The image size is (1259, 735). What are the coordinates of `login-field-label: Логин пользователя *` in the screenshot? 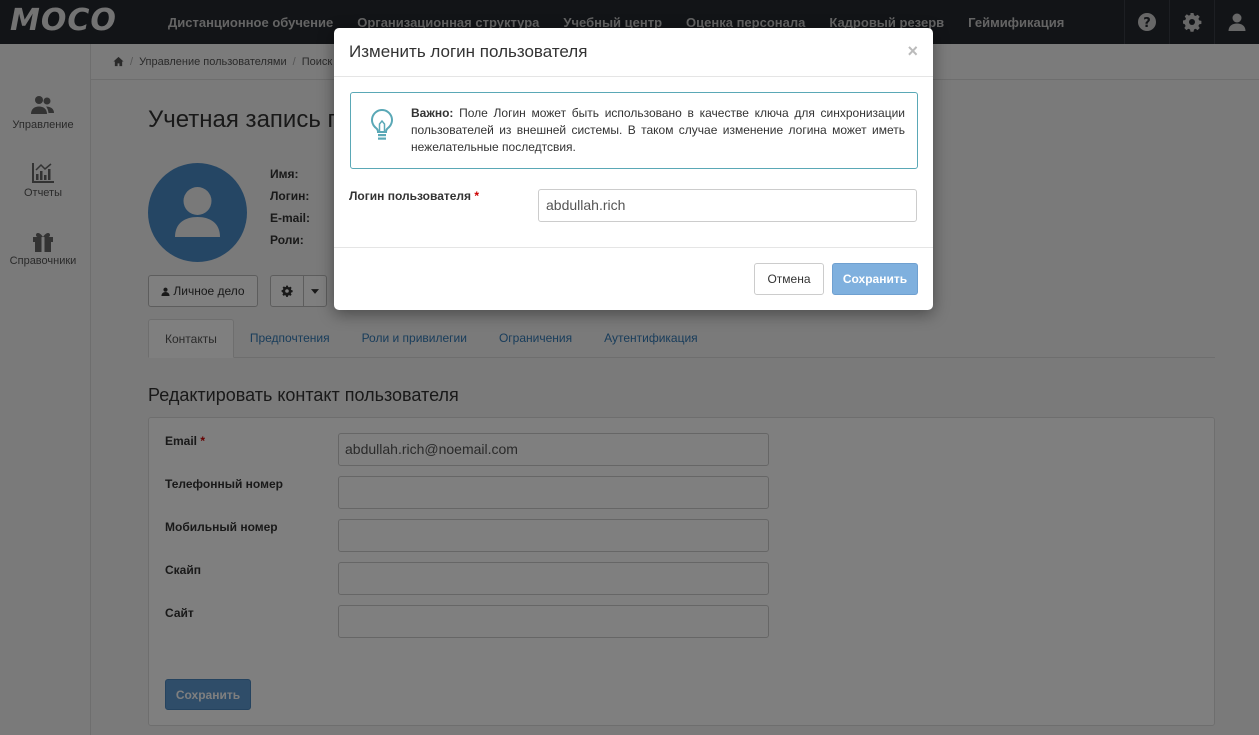 It's located at (414, 196).